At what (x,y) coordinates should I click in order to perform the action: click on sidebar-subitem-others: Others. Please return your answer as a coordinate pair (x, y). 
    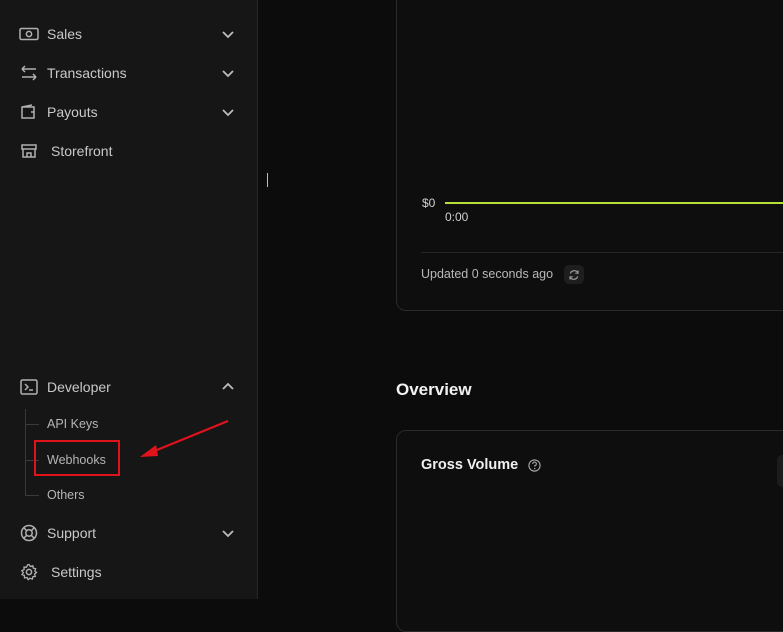
    Looking at the image, I should click on (66, 495).